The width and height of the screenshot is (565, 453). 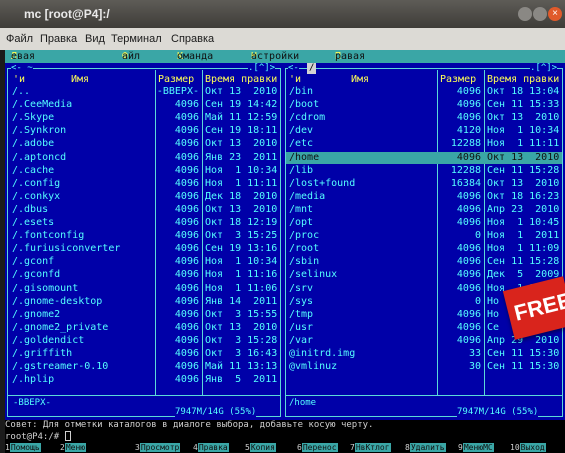 What do you see at coordinates (304, 157) in the screenshot?
I see `file-name: /home` at bounding box center [304, 157].